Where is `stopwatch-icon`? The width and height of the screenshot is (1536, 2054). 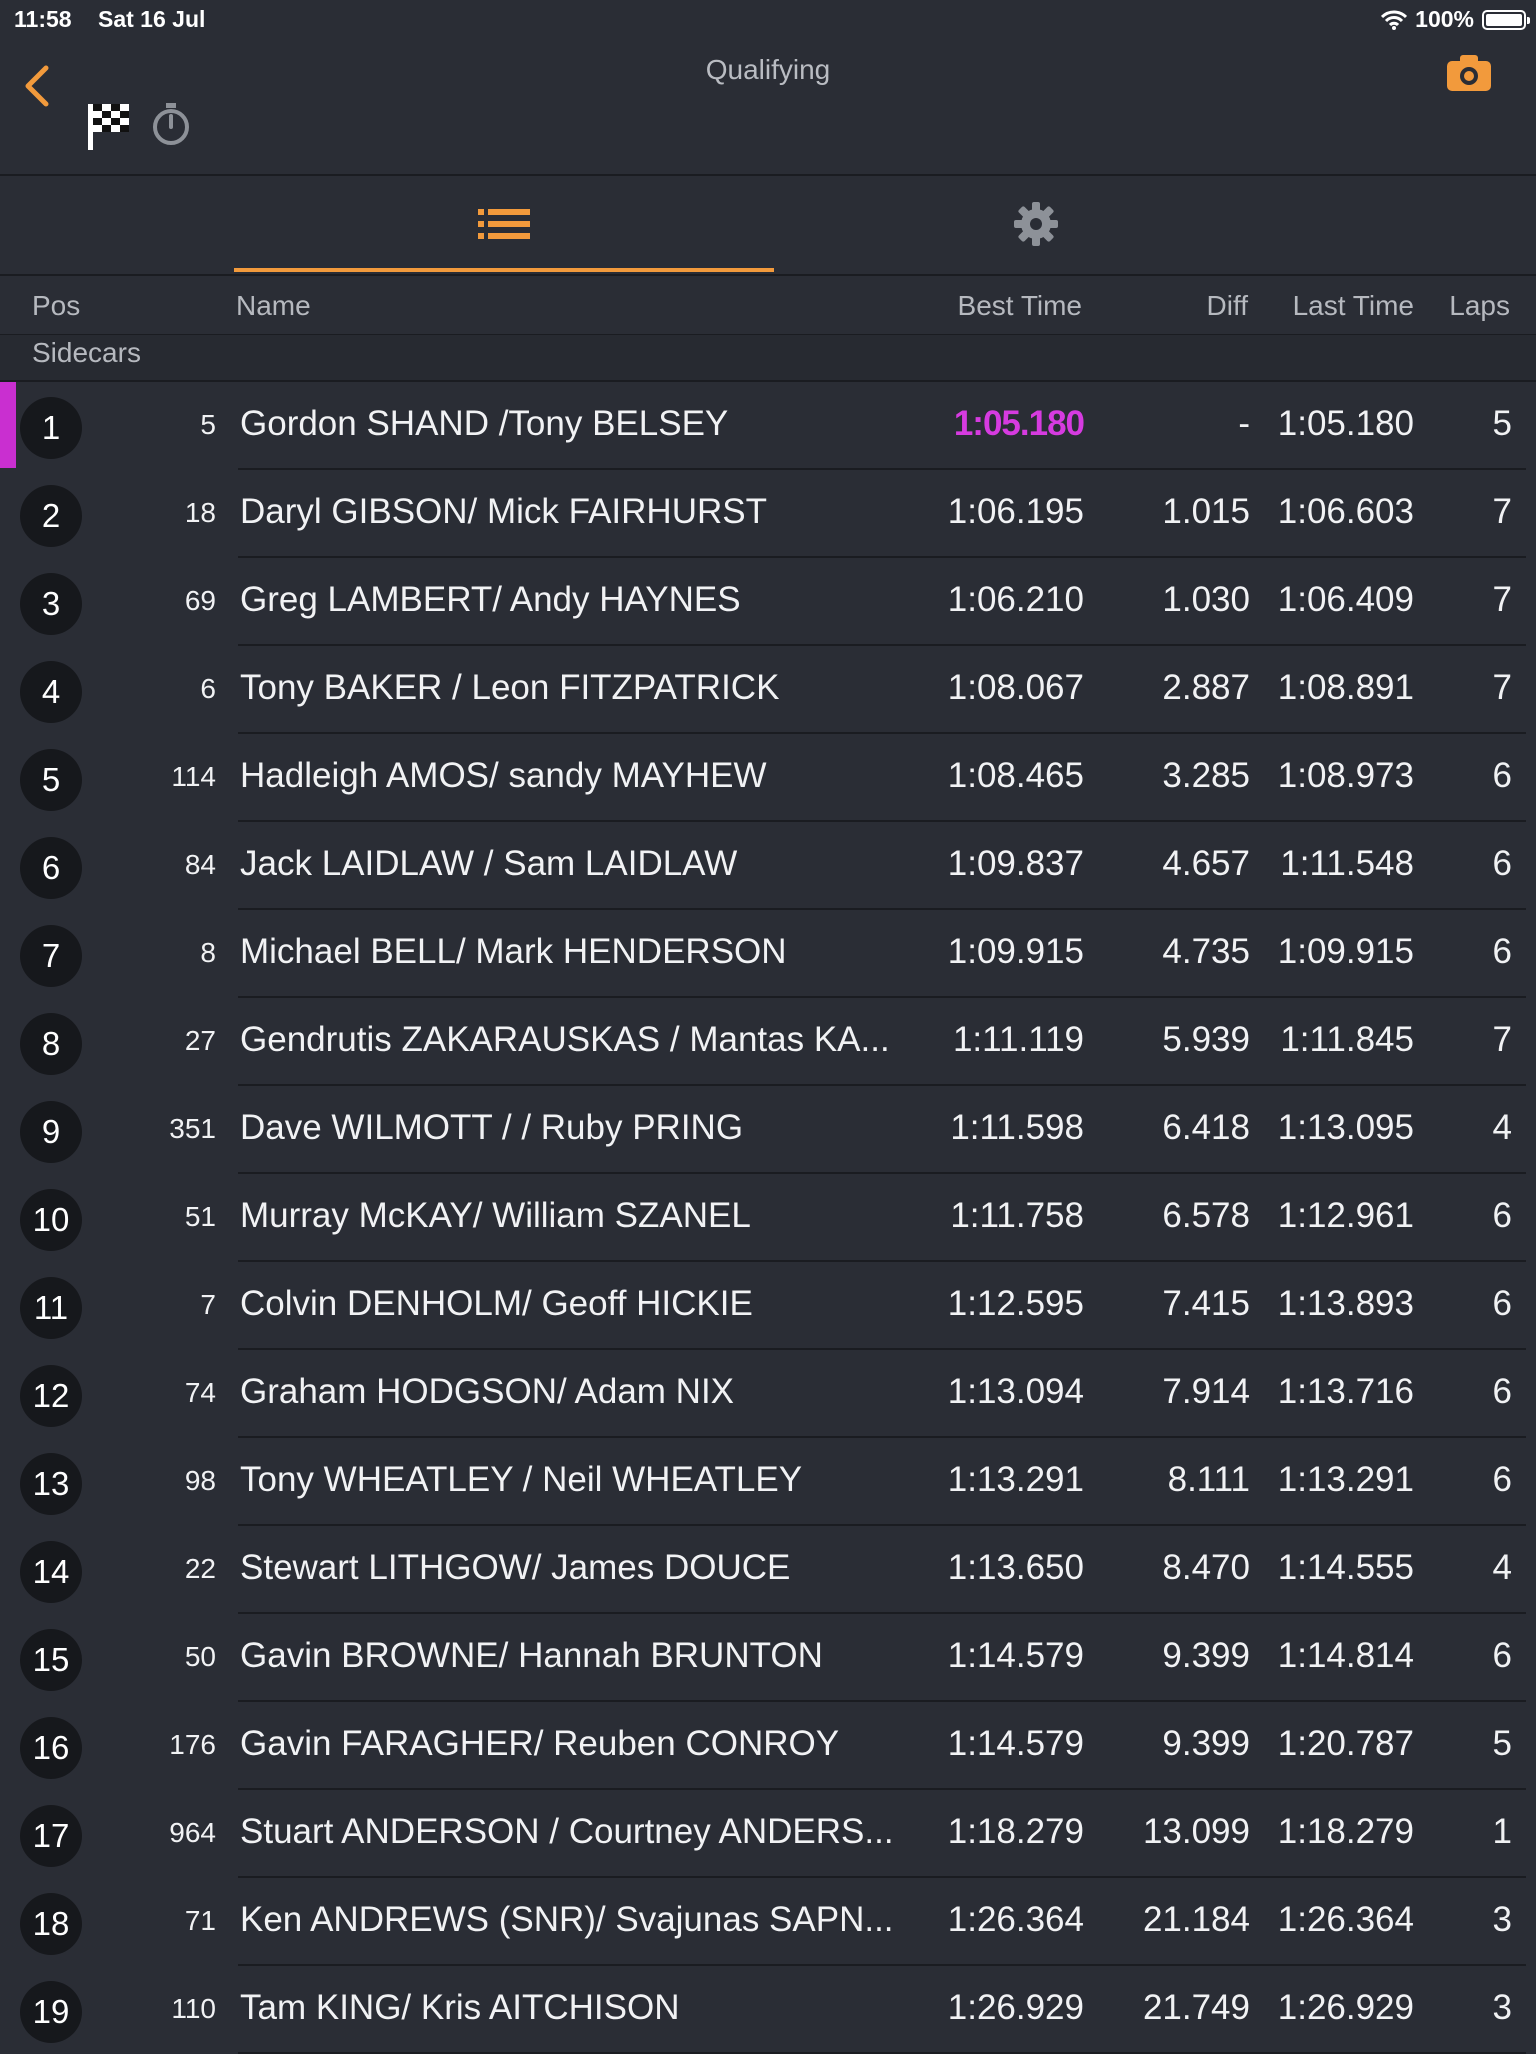 stopwatch-icon is located at coordinates (171, 124).